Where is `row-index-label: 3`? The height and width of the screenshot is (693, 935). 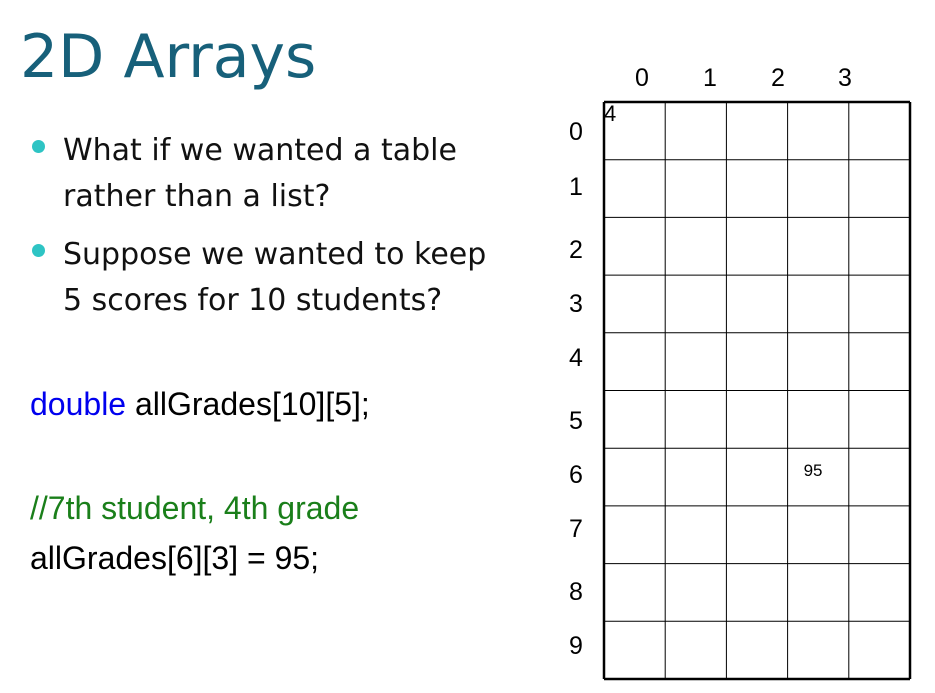 row-index-label: 3 is located at coordinates (576, 304).